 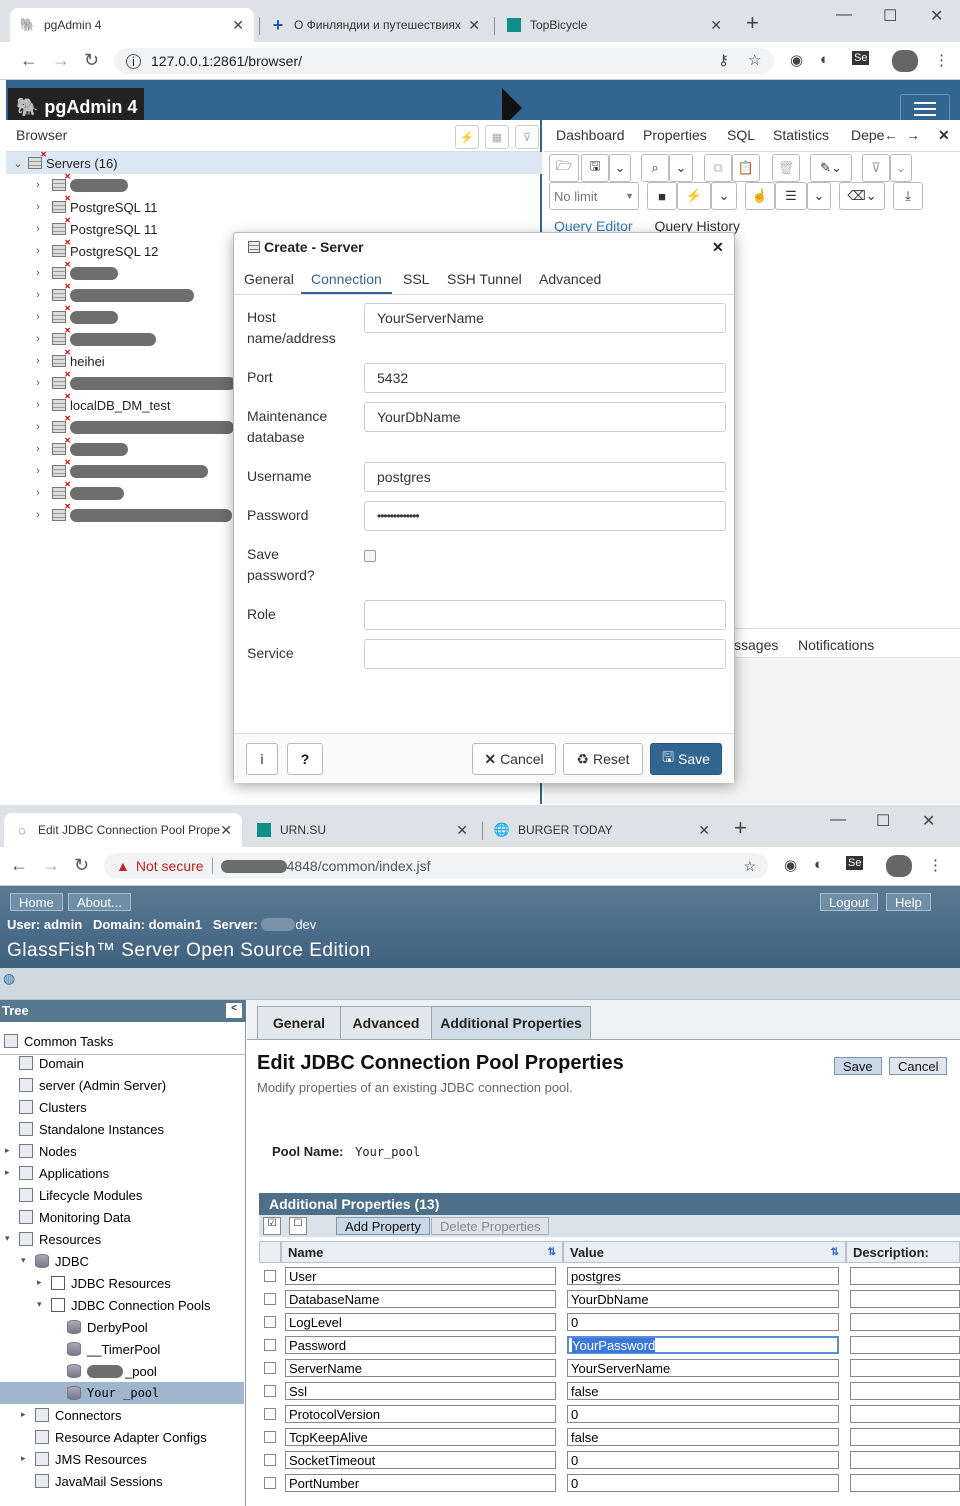 I want to click on back-icon: ←, so click(x=29, y=60).